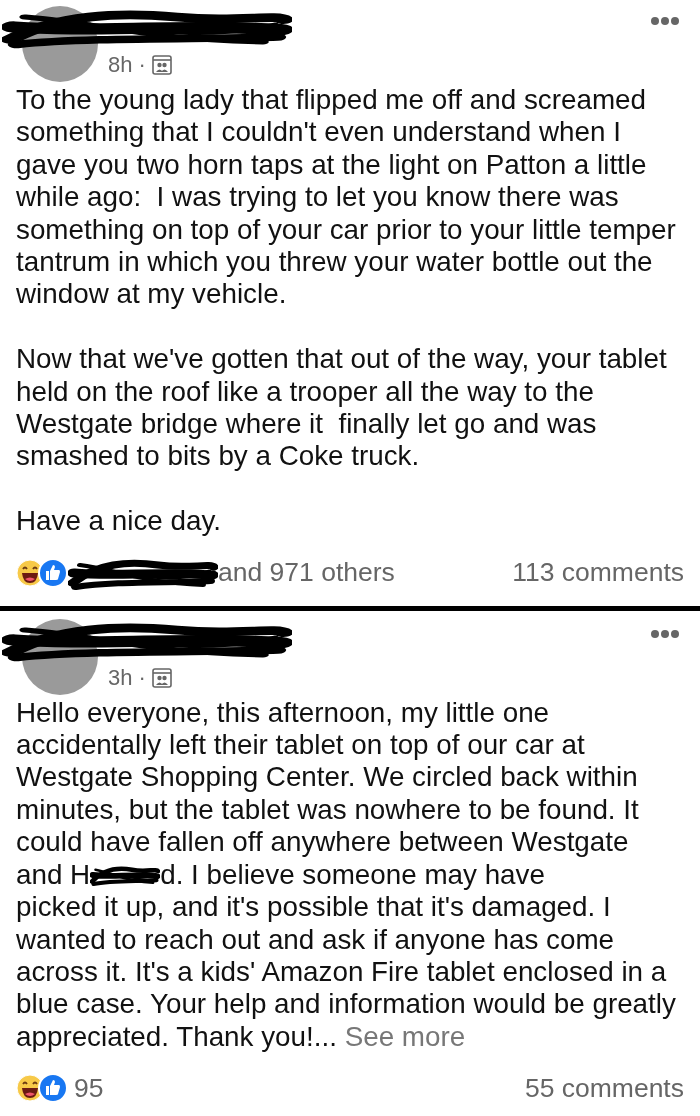 The image size is (700, 1116). Describe the element at coordinates (598, 573) in the screenshot. I see `comment-count: 113 comments` at that location.